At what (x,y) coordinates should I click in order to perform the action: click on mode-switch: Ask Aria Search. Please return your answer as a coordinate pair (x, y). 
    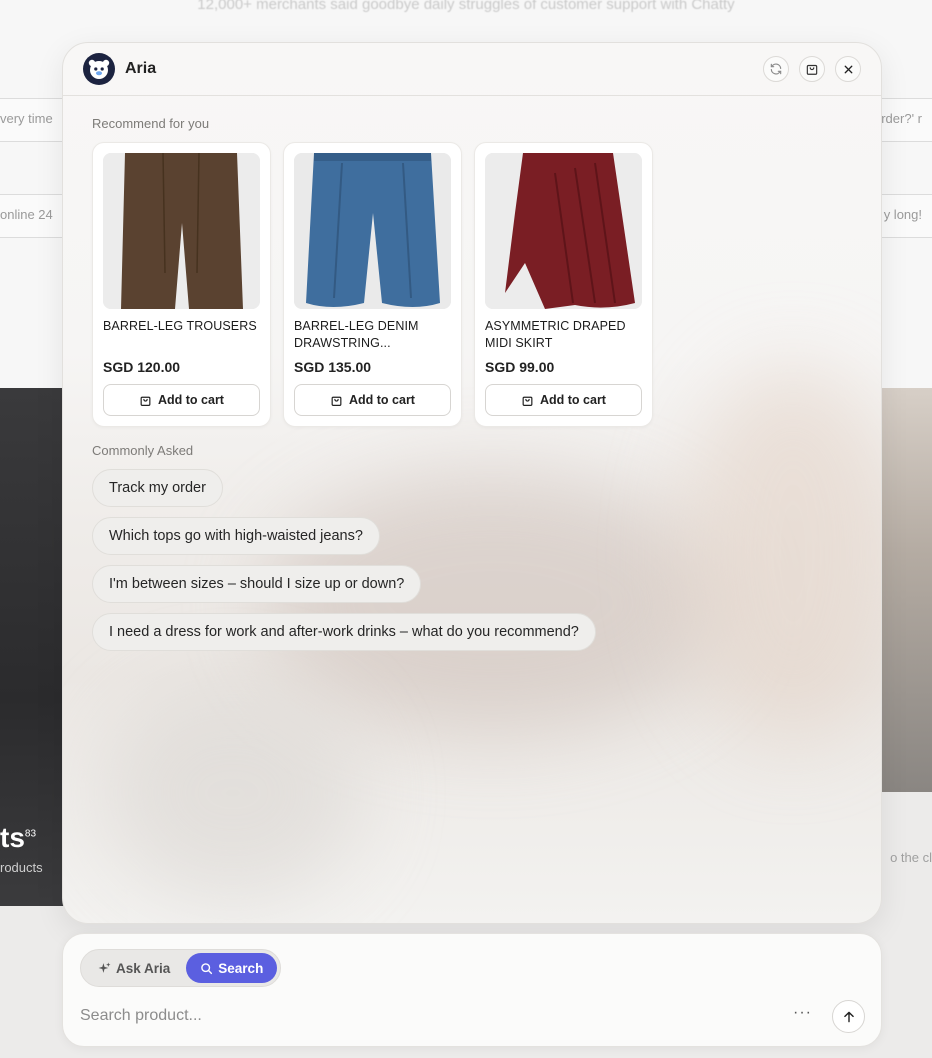
    Looking at the image, I should click on (181, 968).